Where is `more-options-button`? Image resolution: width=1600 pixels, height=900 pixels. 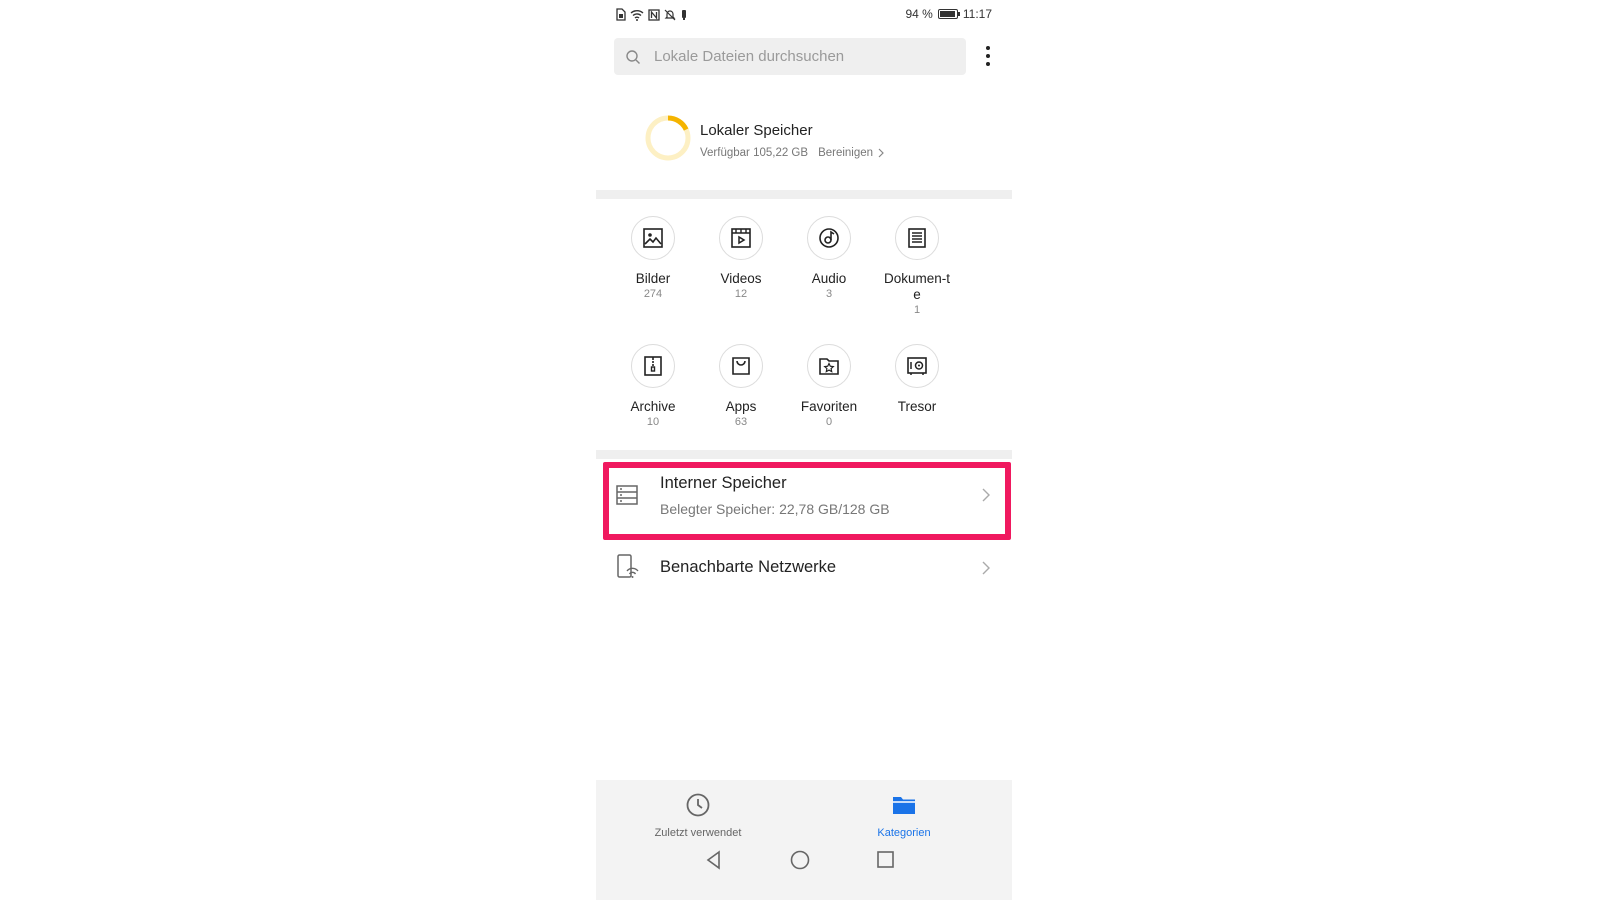
more-options-button is located at coordinates (988, 56).